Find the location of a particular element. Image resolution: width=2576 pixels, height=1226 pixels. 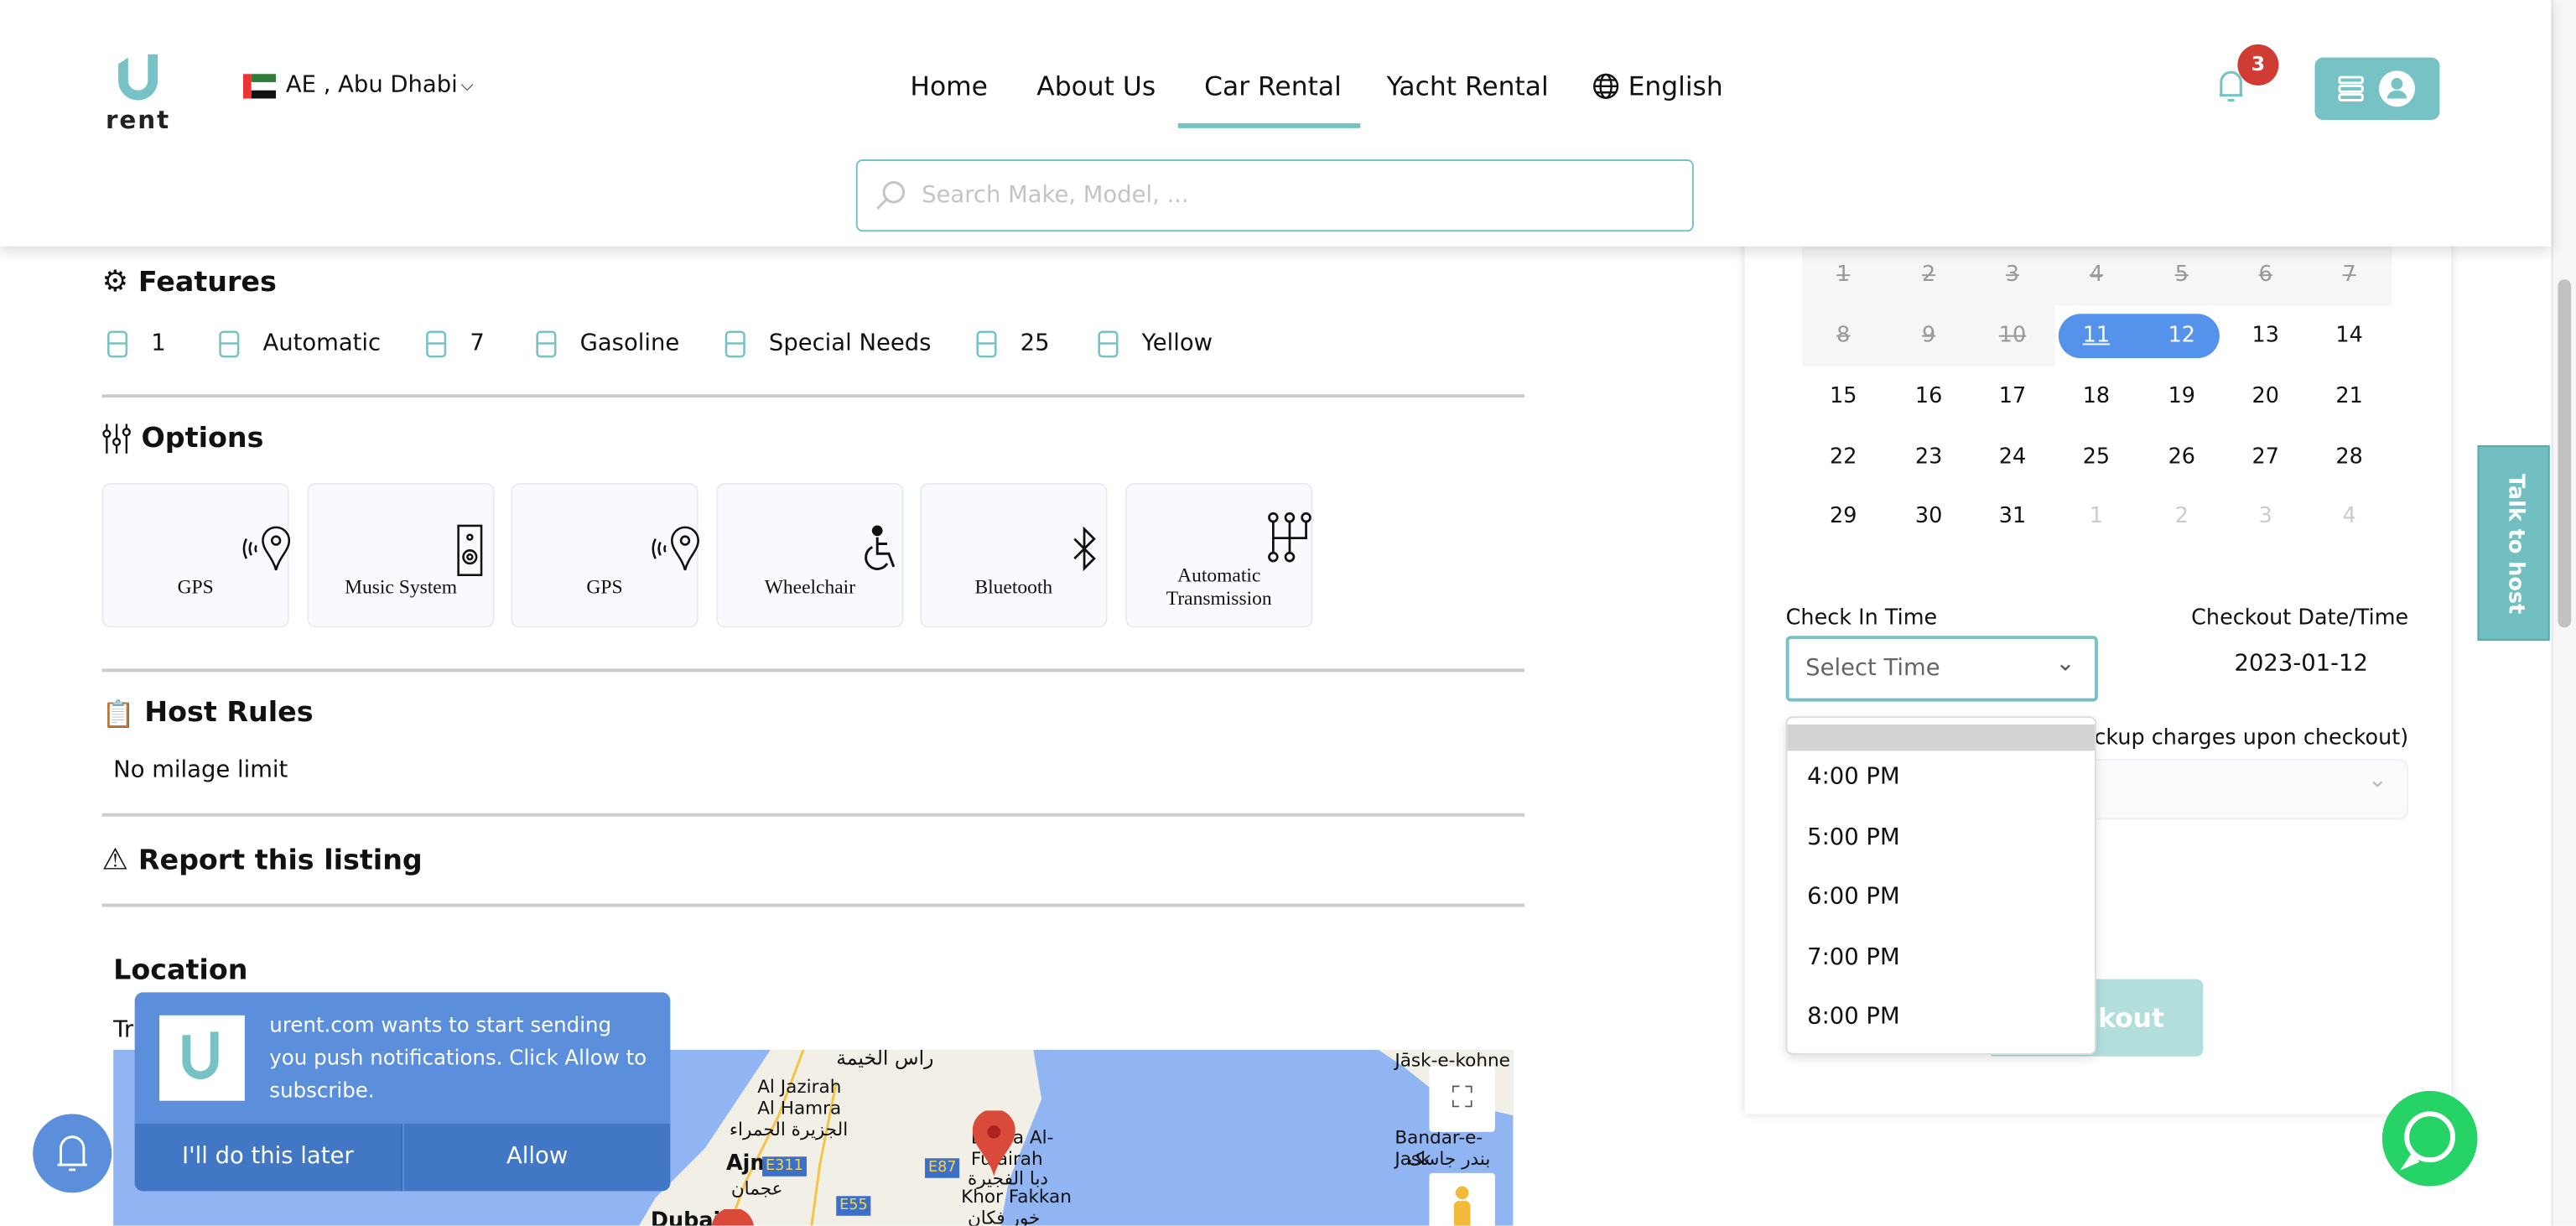

calendar-day: 23 is located at coordinates (1929, 457).